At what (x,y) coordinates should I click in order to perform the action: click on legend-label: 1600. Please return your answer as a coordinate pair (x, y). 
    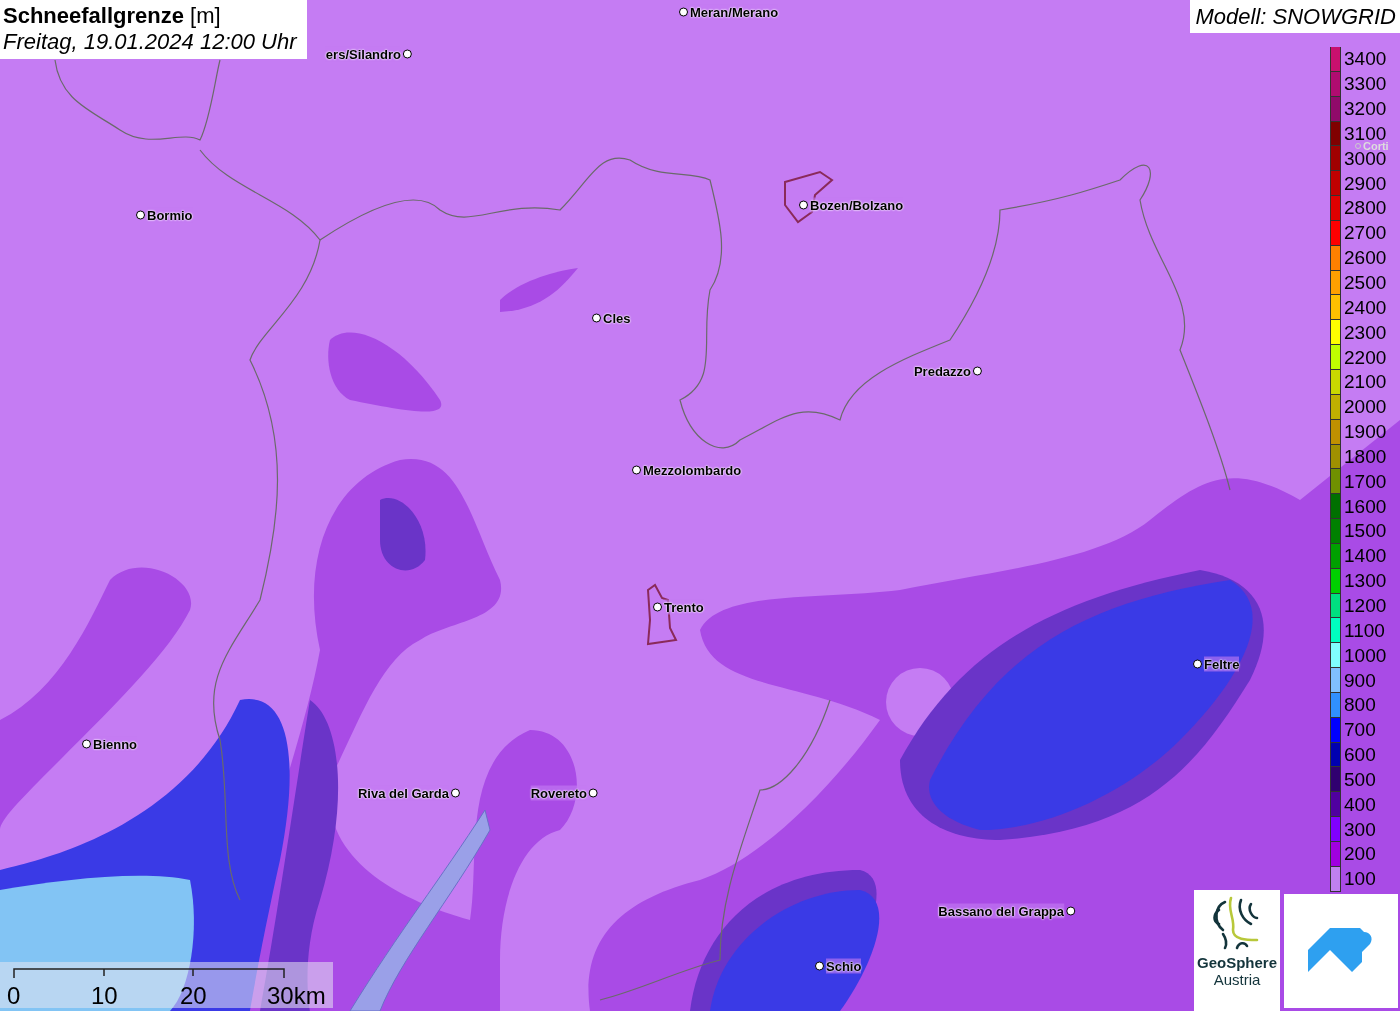
    Looking at the image, I should click on (1365, 506).